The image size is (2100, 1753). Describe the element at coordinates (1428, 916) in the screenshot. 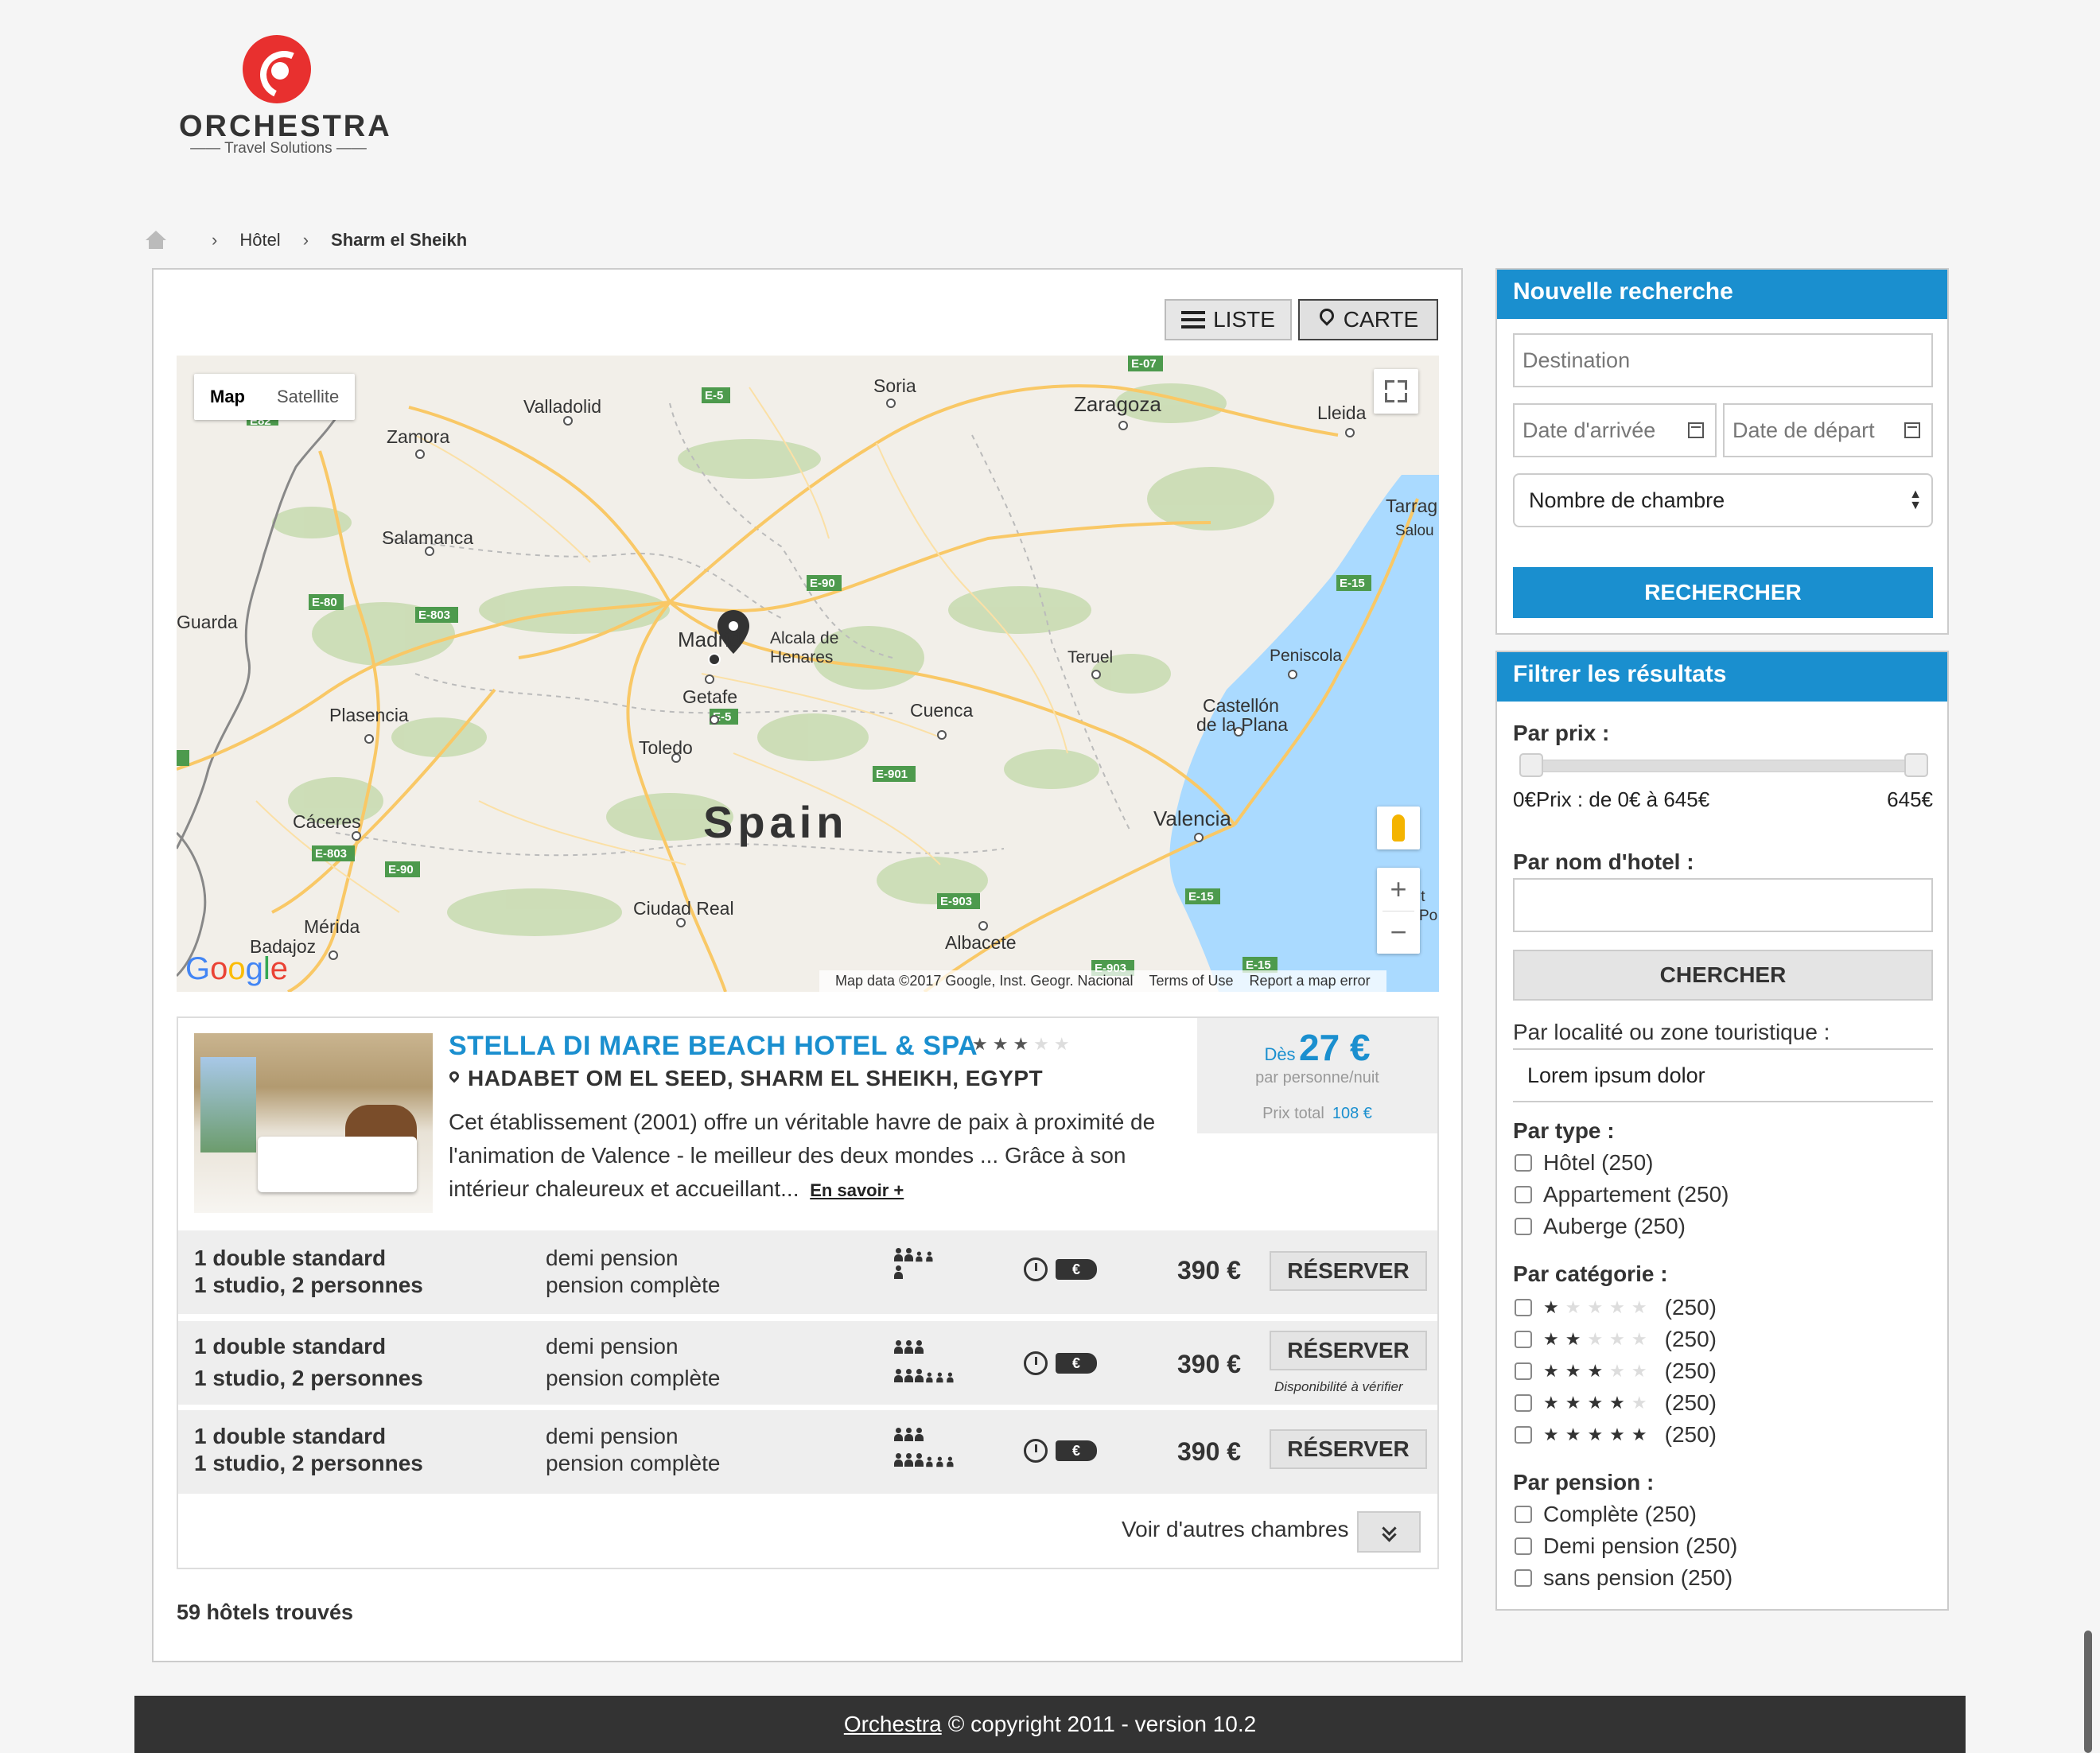

I see `svg-text: Po` at that location.